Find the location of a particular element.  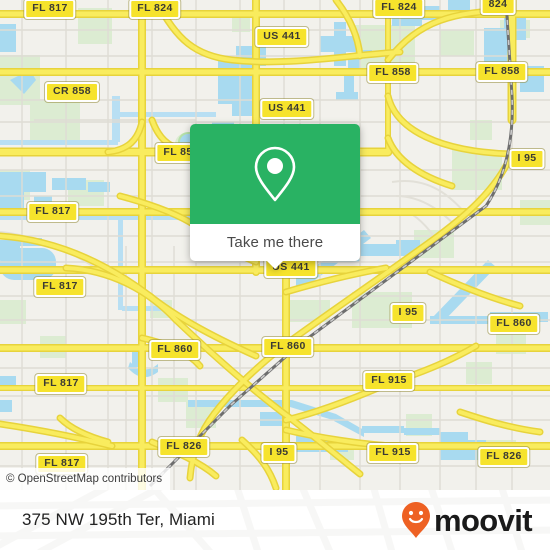

address-label: 375 NW 195th Ter, Miami is located at coordinates (118, 519).